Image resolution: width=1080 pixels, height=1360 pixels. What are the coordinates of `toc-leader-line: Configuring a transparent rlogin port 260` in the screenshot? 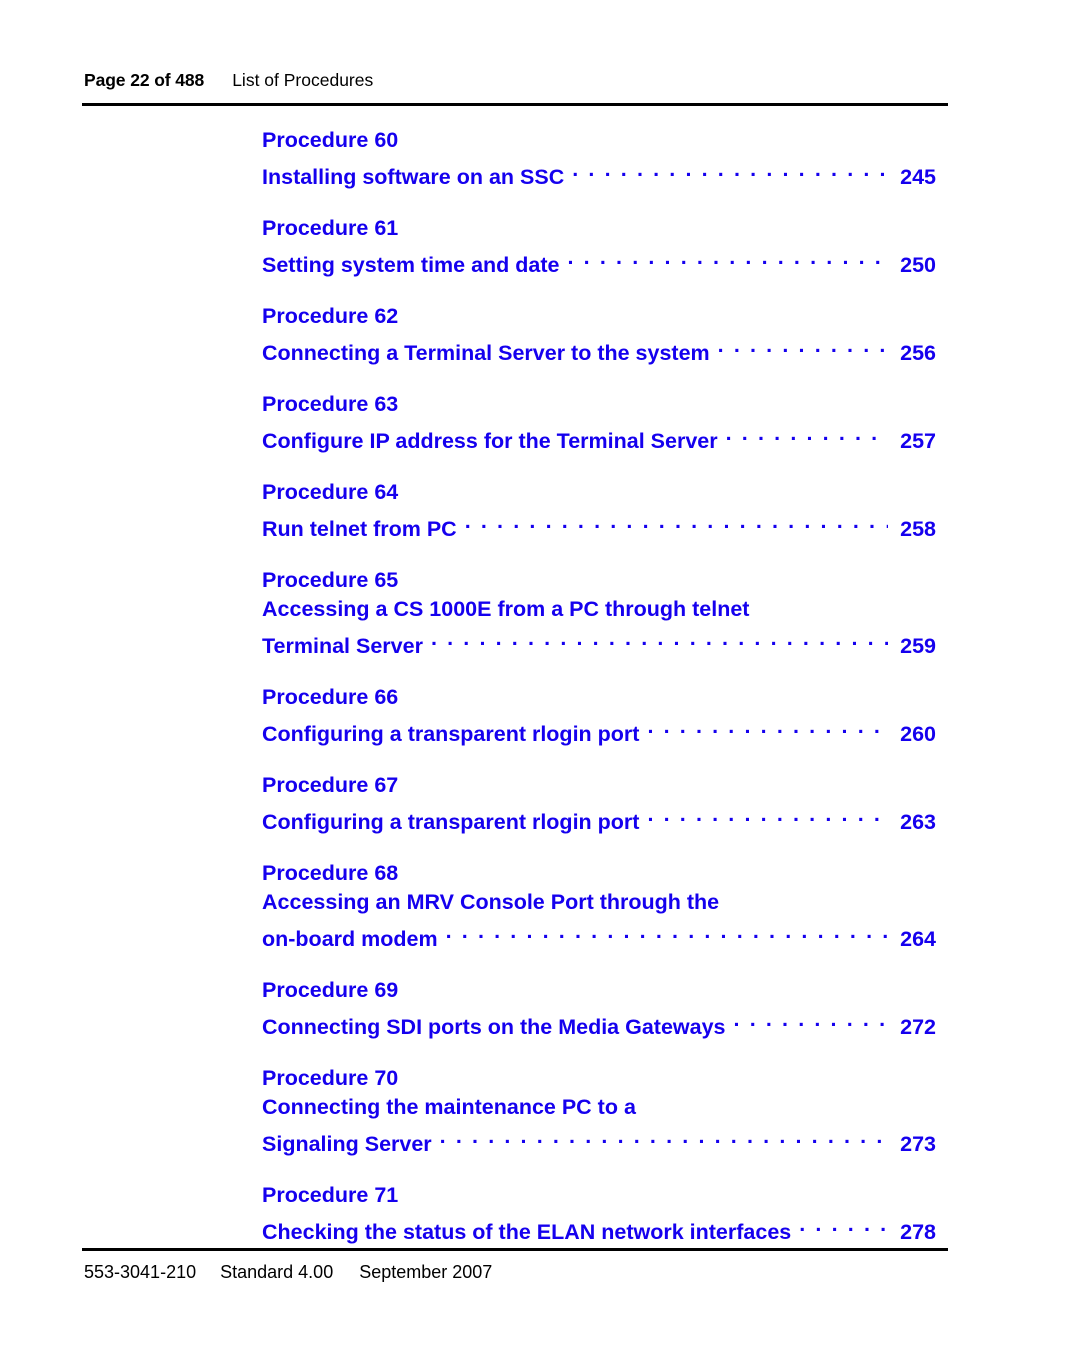 It's located at (599, 730).